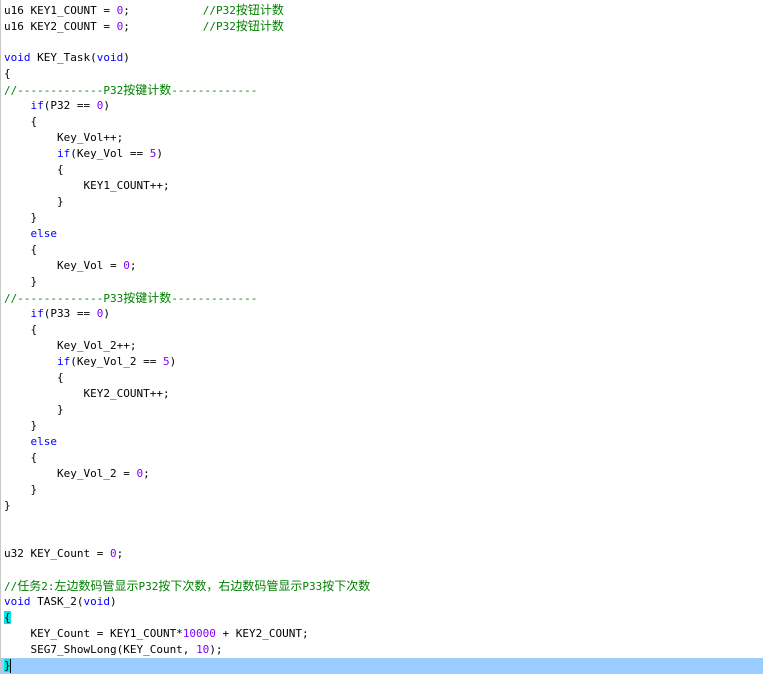 This screenshot has height=674, width=763. Describe the element at coordinates (70, 313) in the screenshot. I see `code-token: (P33 ==` at that location.